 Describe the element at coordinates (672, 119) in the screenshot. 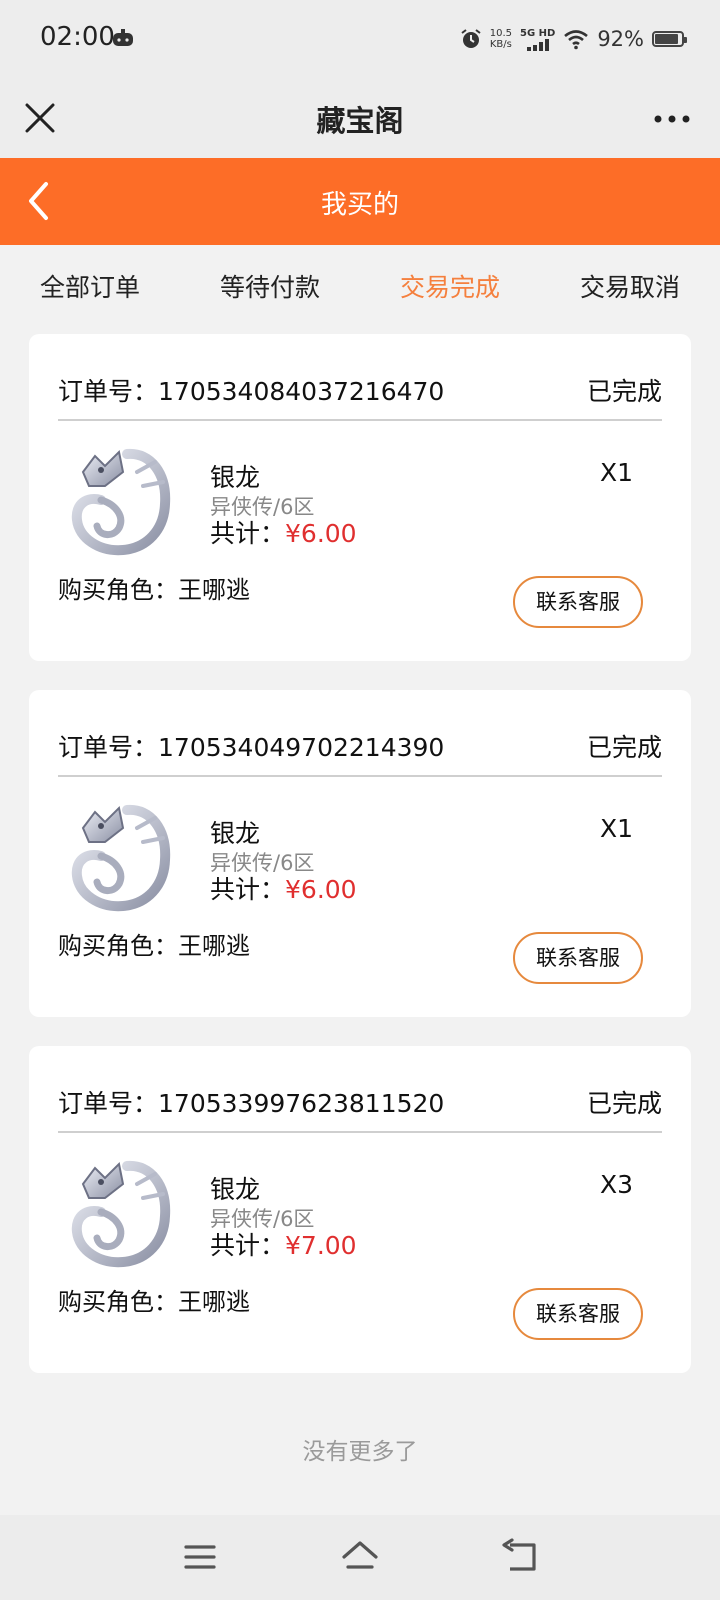

I see `more-icon` at that location.